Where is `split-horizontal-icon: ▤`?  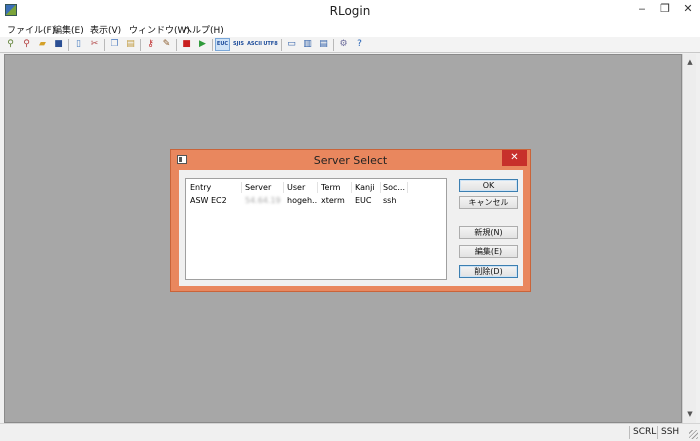 split-horizontal-icon: ▤ is located at coordinates (323, 44).